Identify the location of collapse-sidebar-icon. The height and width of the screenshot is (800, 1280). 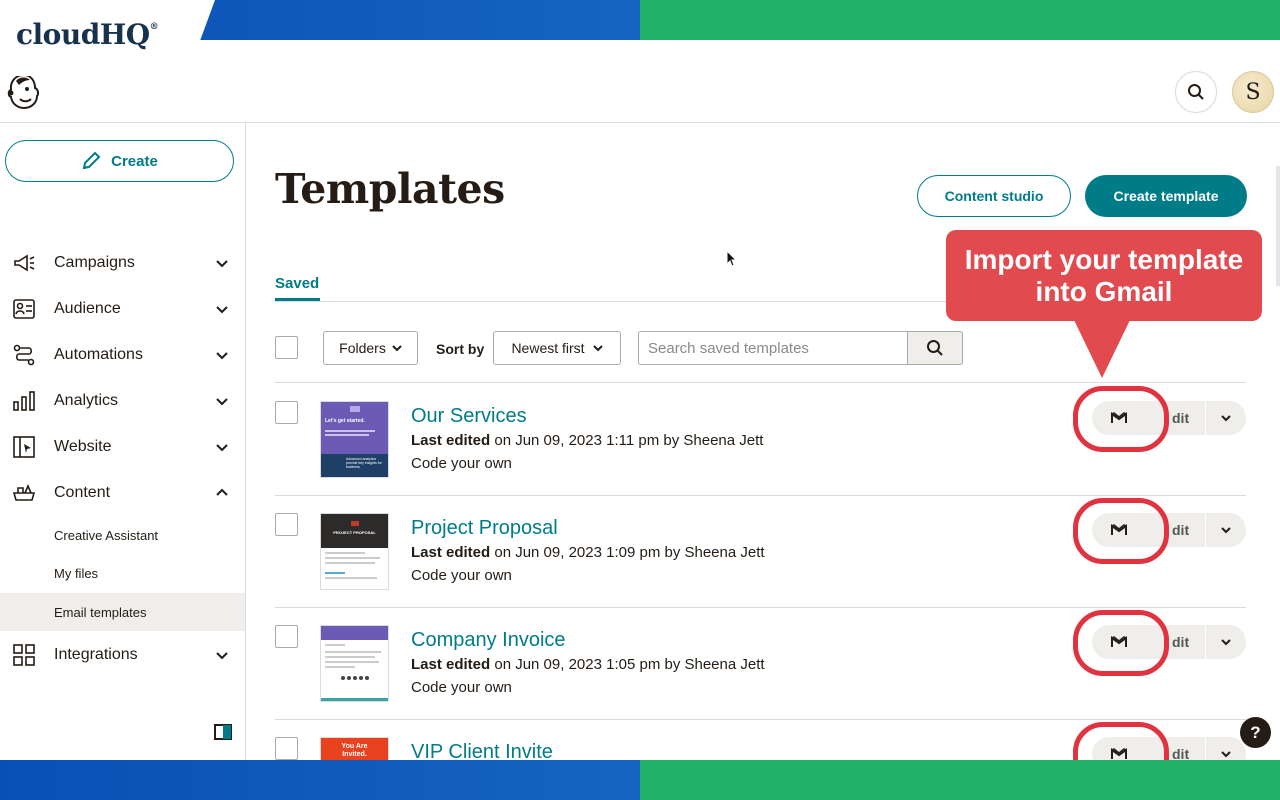
(223, 732).